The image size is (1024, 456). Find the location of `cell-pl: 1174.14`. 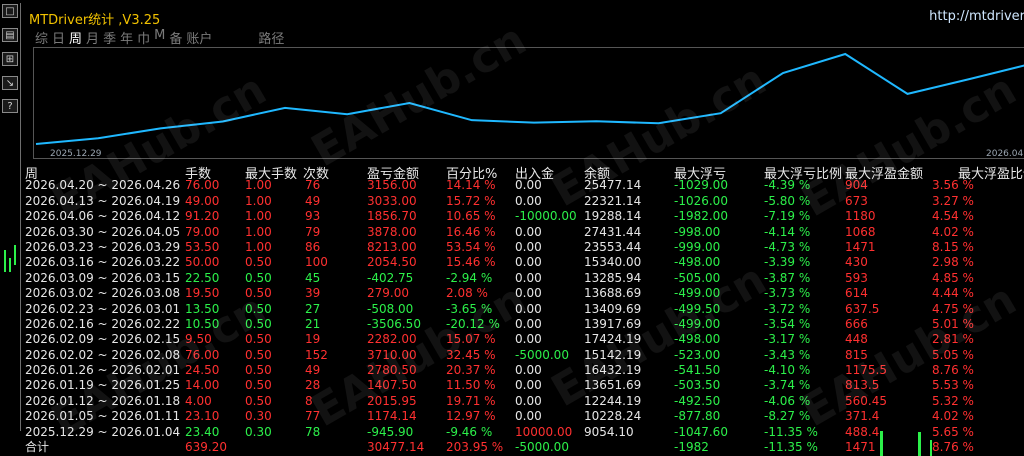

cell-pl: 1174.14 is located at coordinates (392, 416).